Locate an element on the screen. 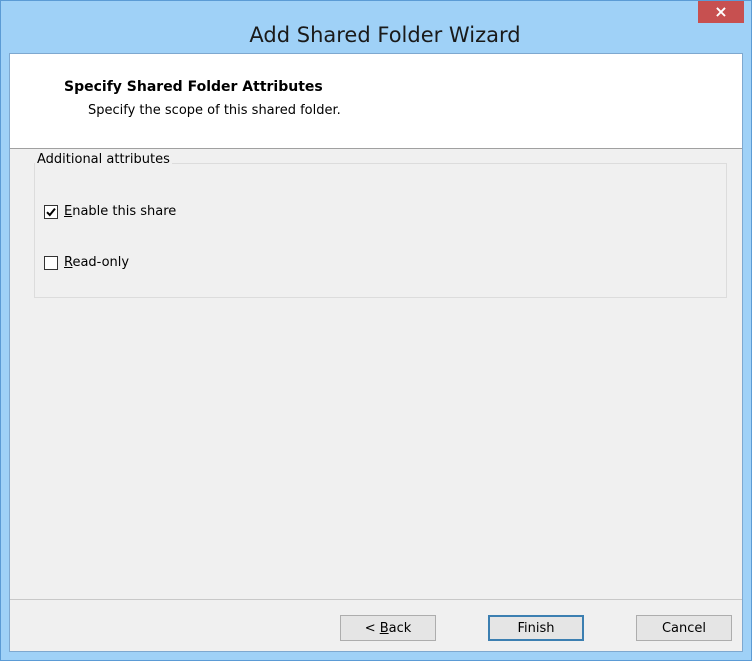 Image resolution: width=752 pixels, height=661 pixels. close-icon: × is located at coordinates (721, 11).